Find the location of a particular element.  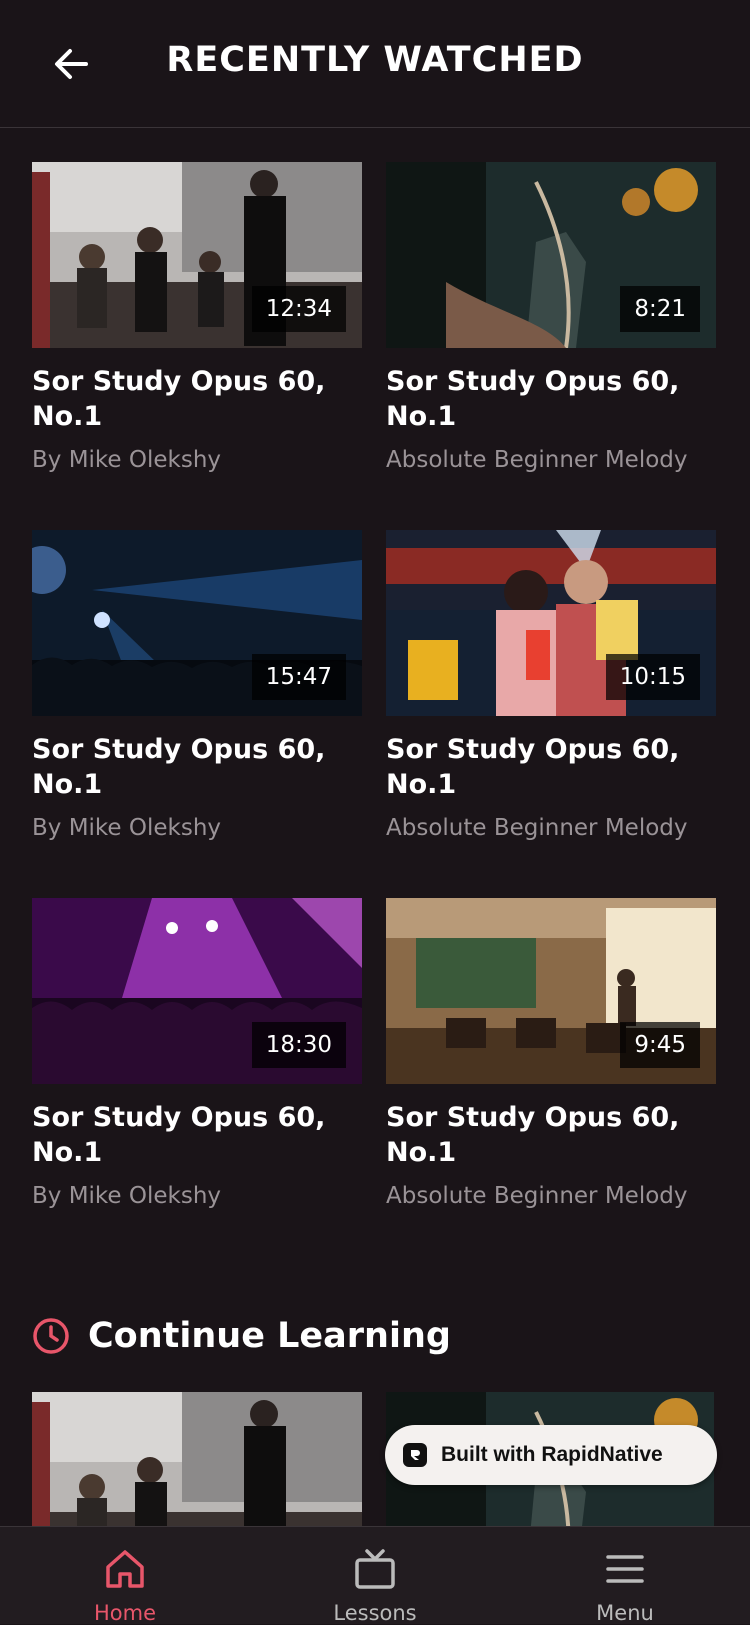

bottom-tab-bar: Home Lessons Menu is located at coordinates (375, 1575).